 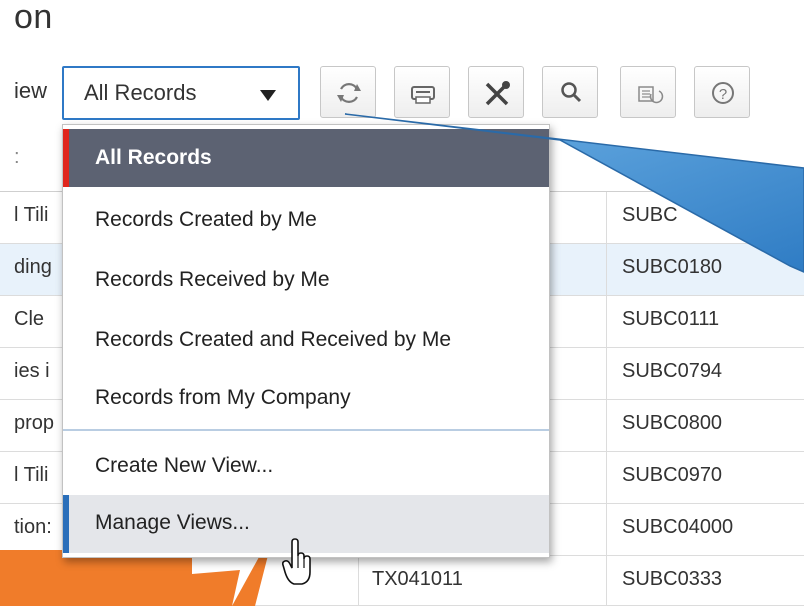 I want to click on menu-item-created-and-received: Records Created and Received by Me, so click(x=306, y=340).